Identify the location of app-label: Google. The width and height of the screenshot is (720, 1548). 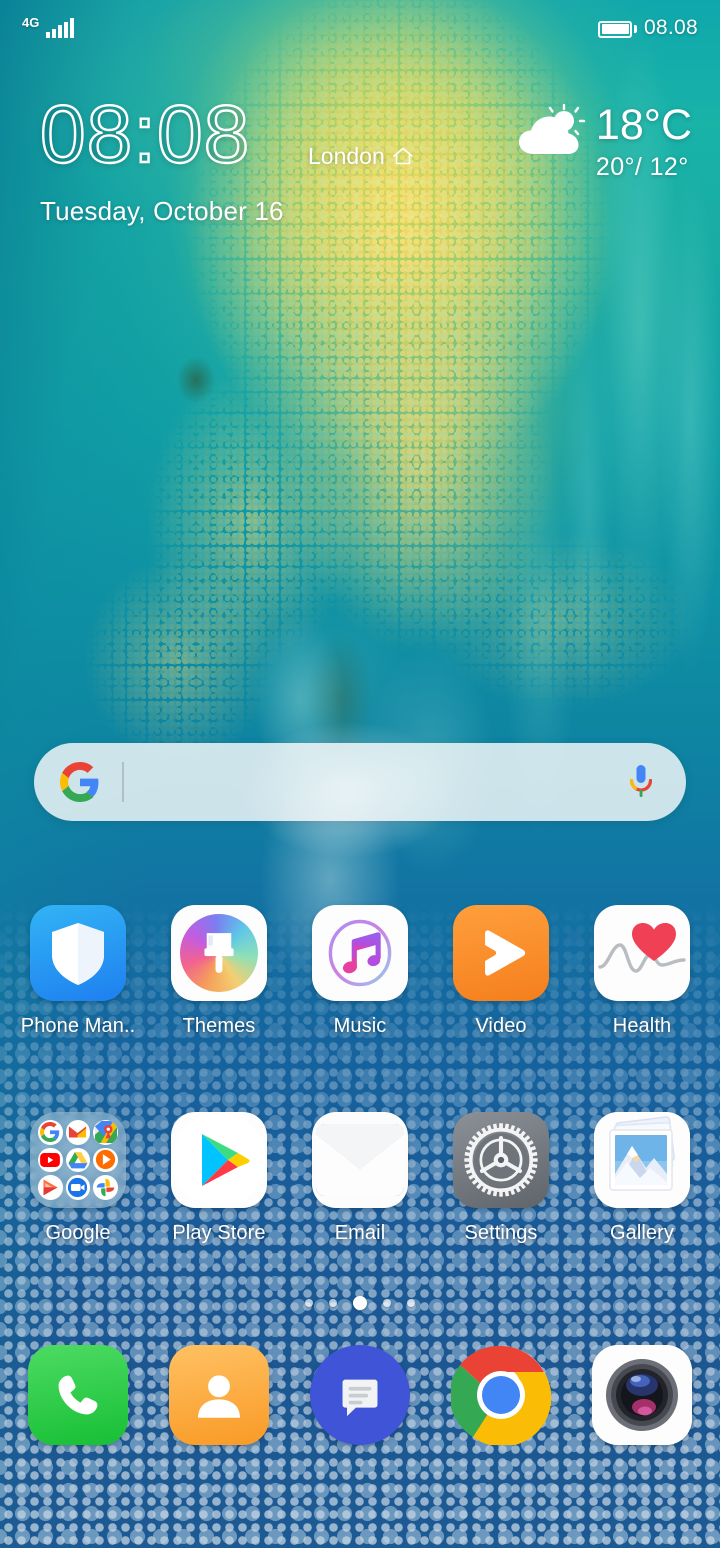
(78, 1233).